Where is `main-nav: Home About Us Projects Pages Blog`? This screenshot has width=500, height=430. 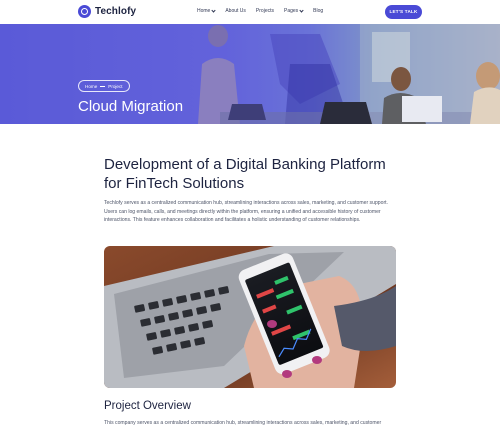
main-nav: Home About Us Projects Pages Blog is located at coordinates (265, 10).